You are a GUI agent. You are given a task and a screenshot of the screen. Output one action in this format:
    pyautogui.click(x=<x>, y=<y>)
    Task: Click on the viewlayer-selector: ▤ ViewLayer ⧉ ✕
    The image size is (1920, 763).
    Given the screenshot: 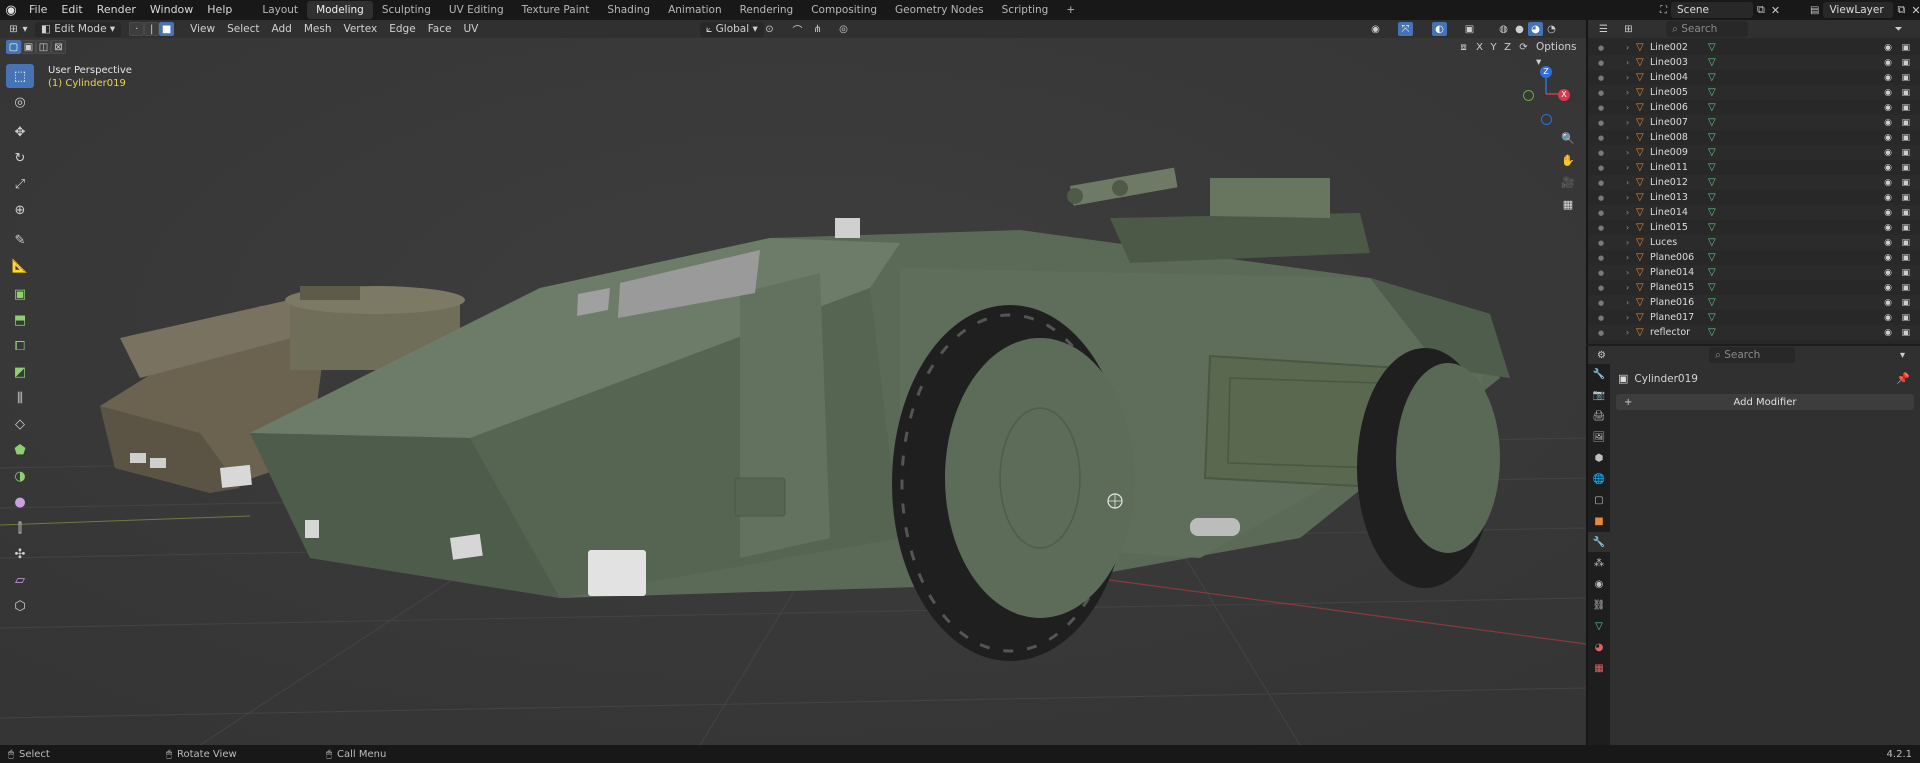 What is the action you would take?
    pyautogui.click(x=1865, y=10)
    